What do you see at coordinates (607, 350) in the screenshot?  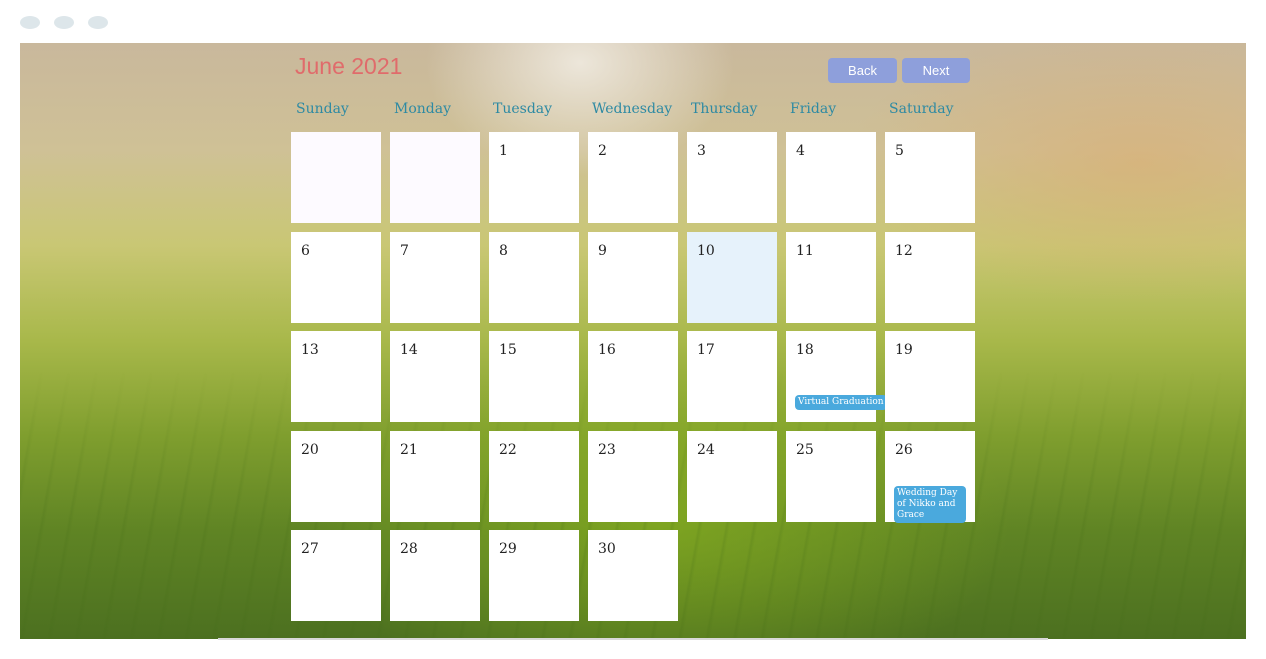 I see `day-number: 16` at bounding box center [607, 350].